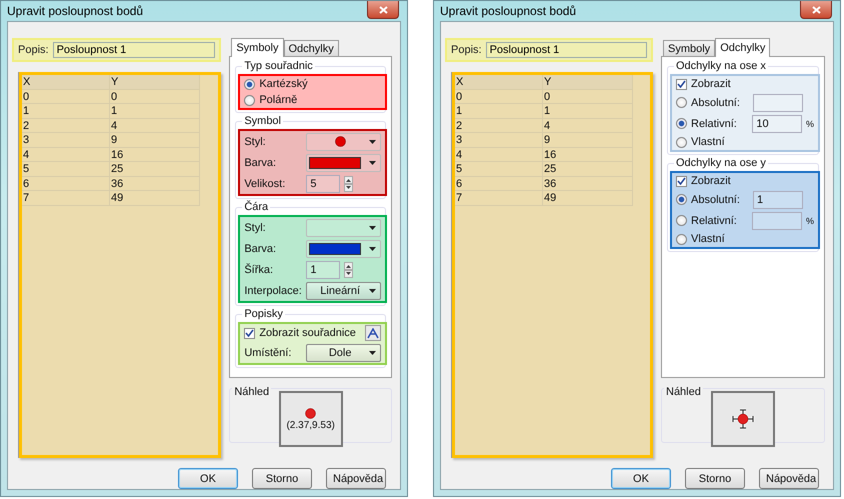 The height and width of the screenshot is (499, 844). Describe the element at coordinates (75, 11) in the screenshot. I see `window-title: Upravit posloupnost bodů` at that location.